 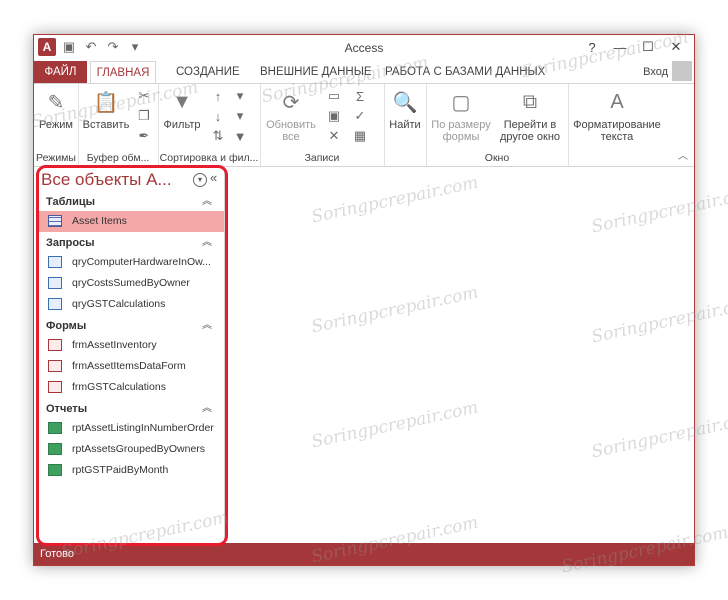 What do you see at coordinates (66, 326) in the screenshot?
I see `section-label: Формы` at bounding box center [66, 326].